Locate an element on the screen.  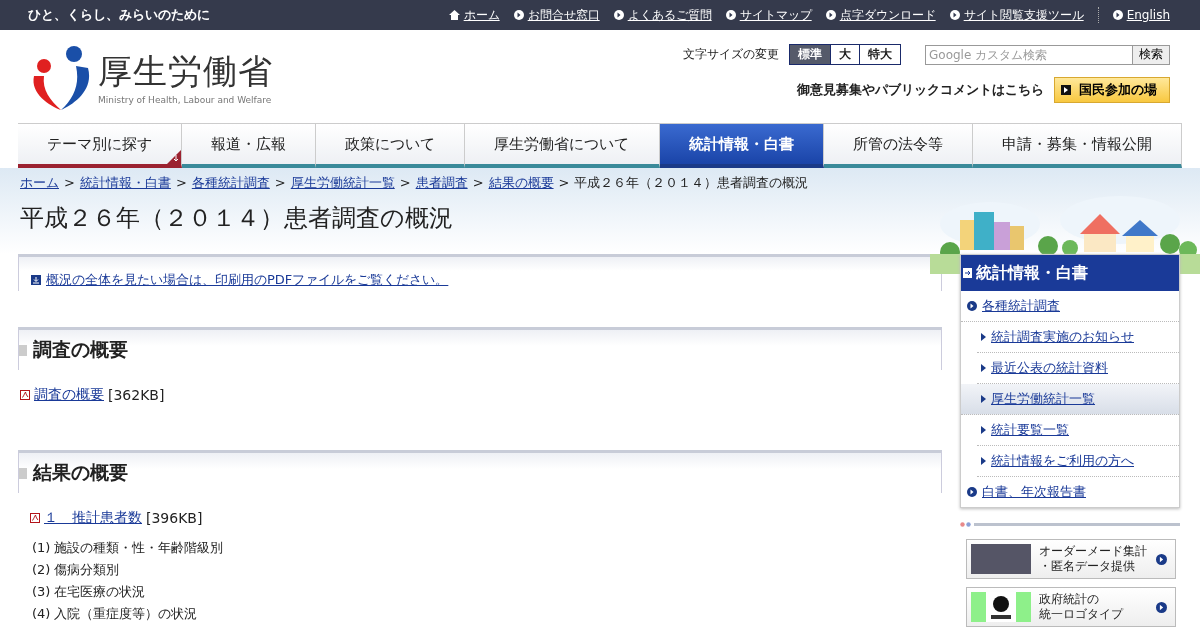
logo-name: 厚生労働省 is located at coordinates (185, 71).